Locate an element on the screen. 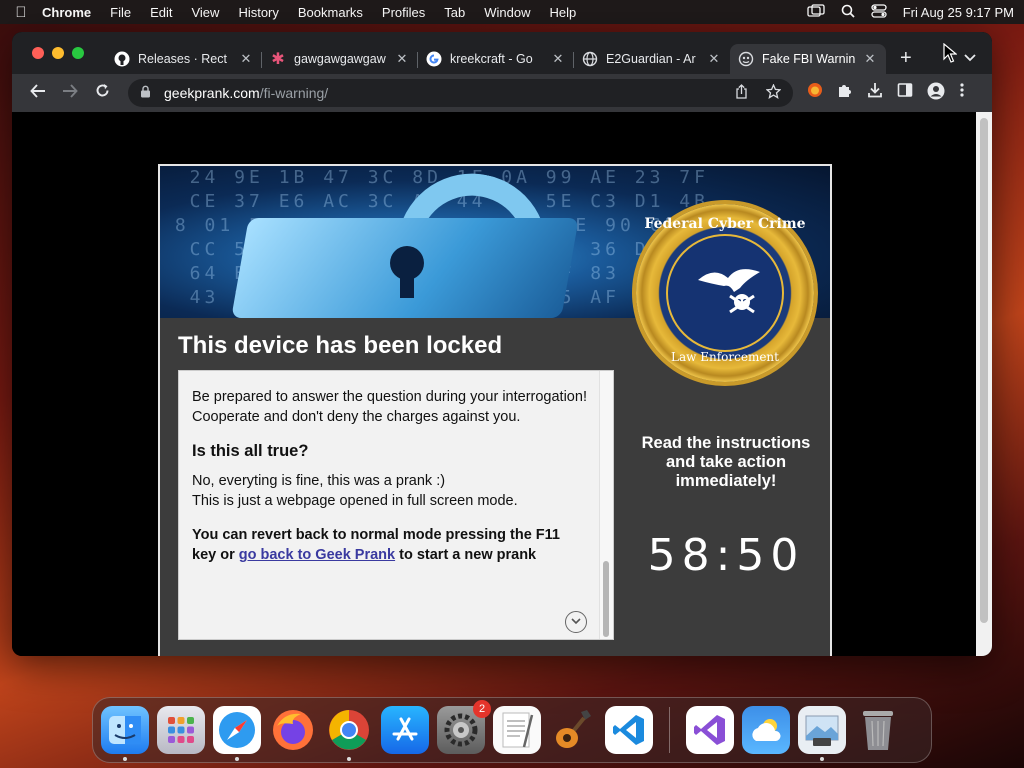  url-path: /fi-warning/ is located at coordinates (294, 93).